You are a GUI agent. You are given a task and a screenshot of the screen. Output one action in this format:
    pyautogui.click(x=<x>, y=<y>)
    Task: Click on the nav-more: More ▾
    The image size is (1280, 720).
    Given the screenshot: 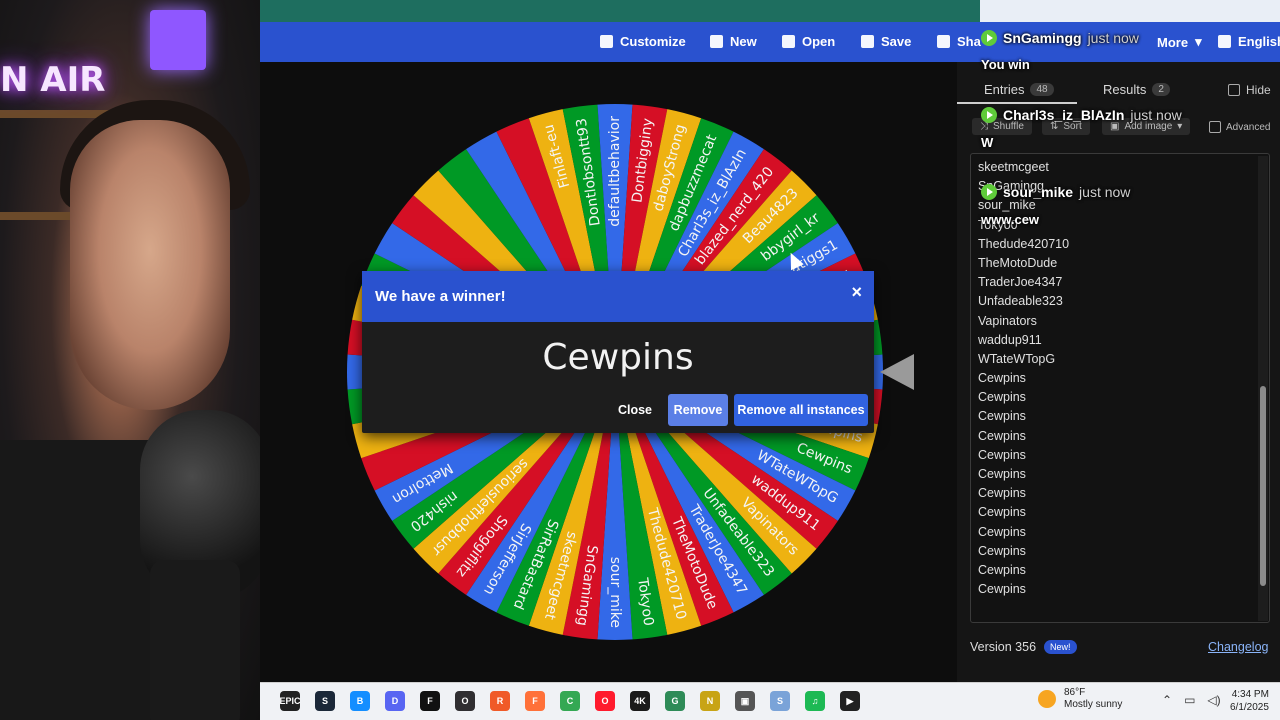 What is the action you would take?
    pyautogui.click(x=1179, y=42)
    